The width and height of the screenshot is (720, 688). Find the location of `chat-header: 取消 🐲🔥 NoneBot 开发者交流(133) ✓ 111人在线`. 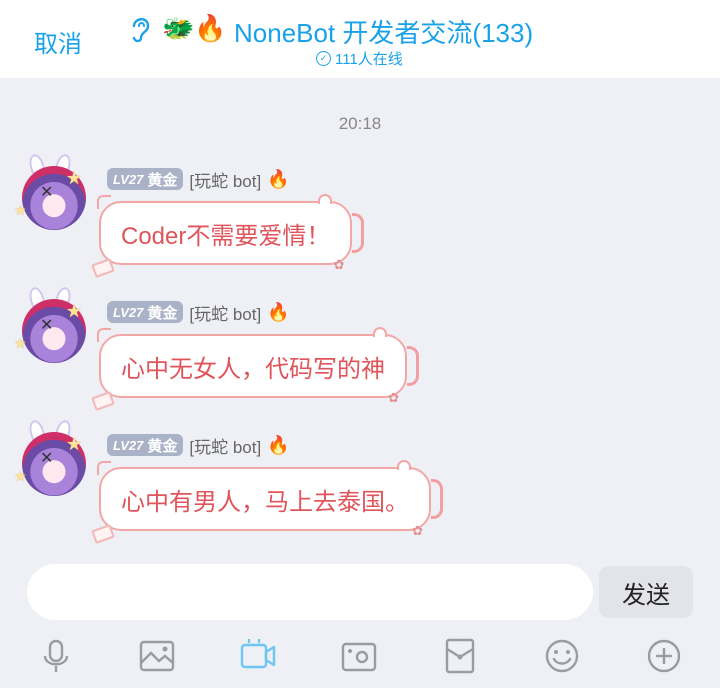

chat-header: 取消 🐲🔥 NoneBot 开发者交流(133) ✓ 111人在线 is located at coordinates (360, 39).